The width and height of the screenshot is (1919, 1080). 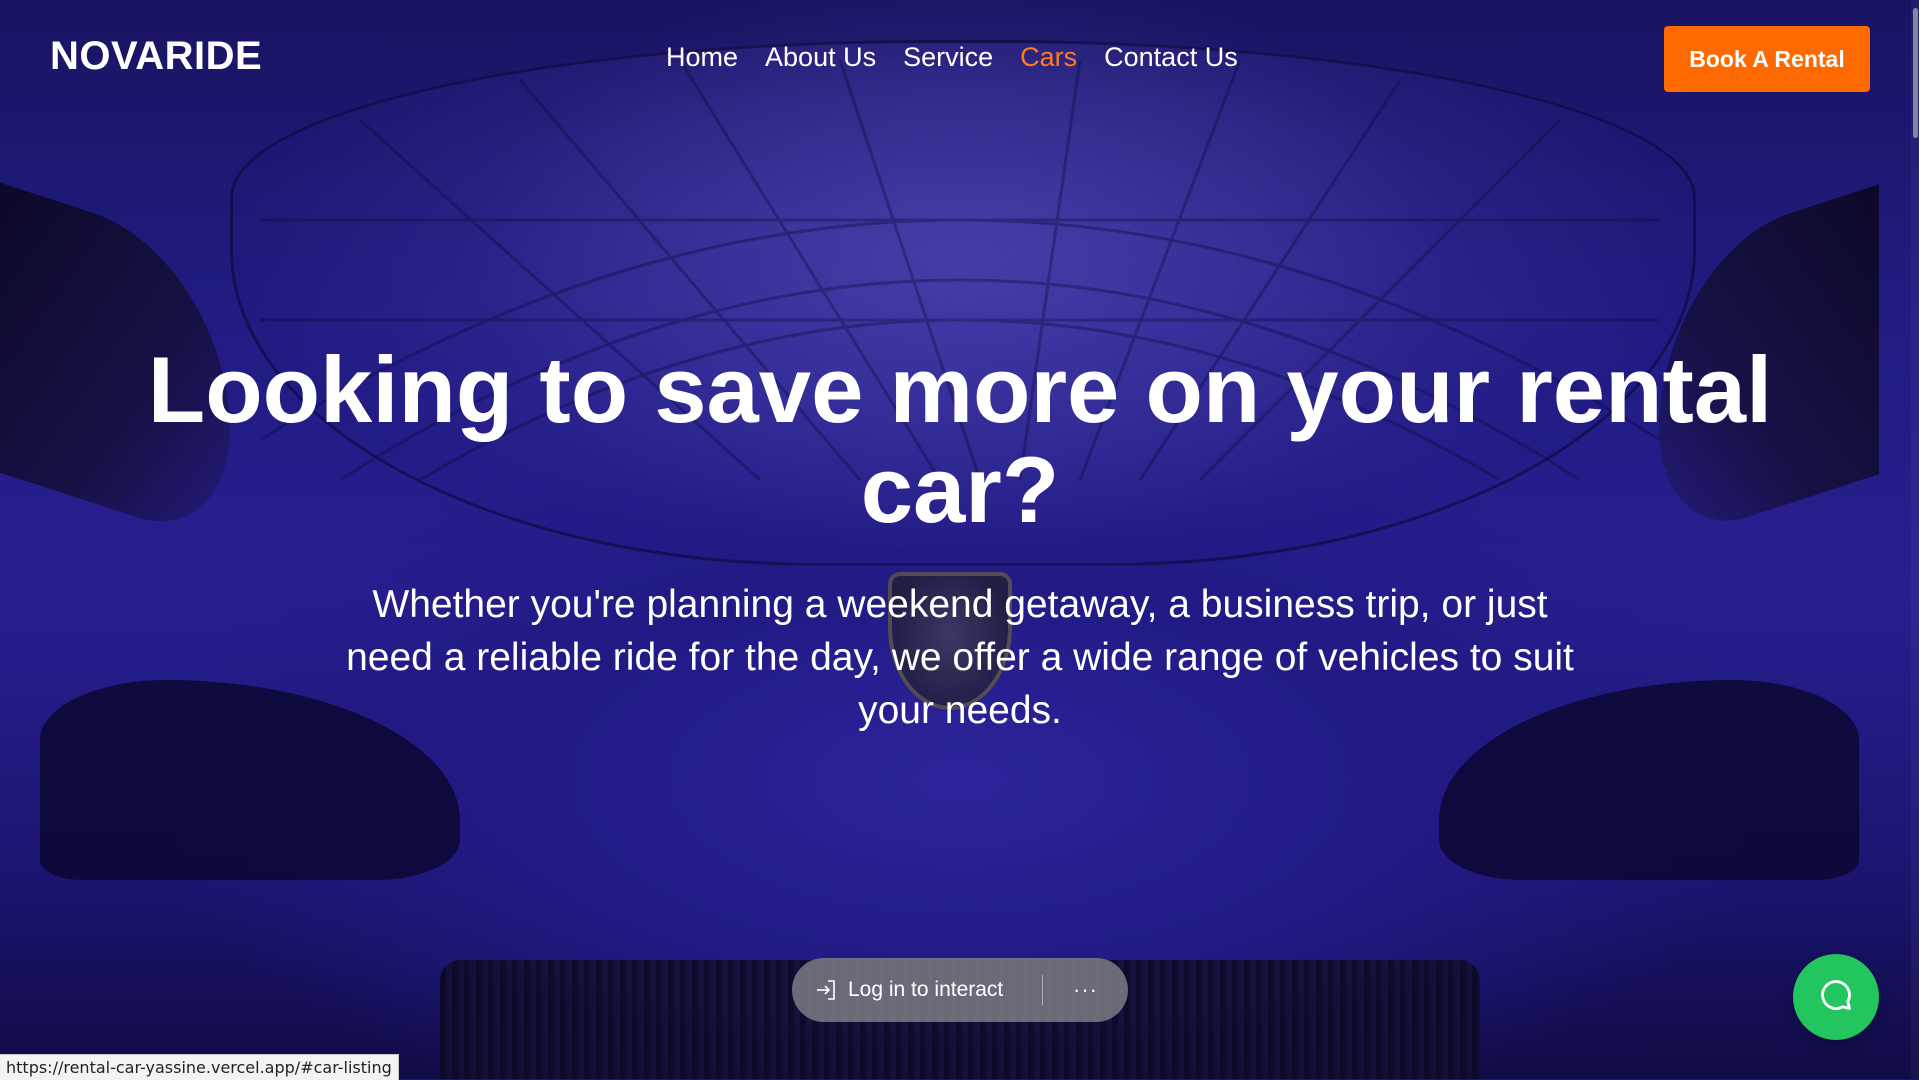 What do you see at coordinates (1915, 539) in the screenshot?
I see `page-scrollbar` at bounding box center [1915, 539].